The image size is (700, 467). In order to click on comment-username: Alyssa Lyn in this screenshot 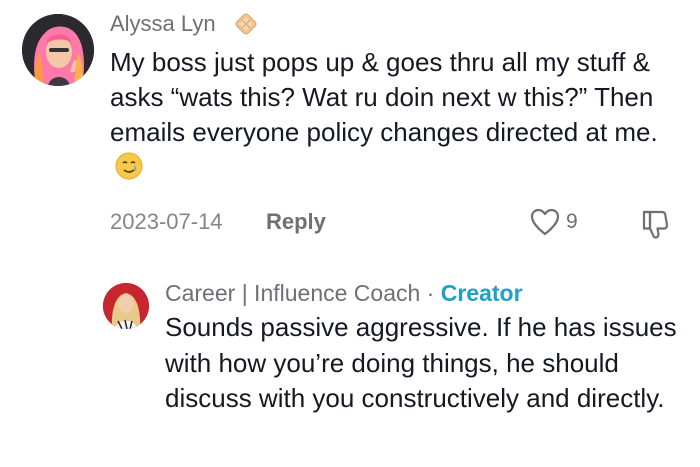, I will do `click(163, 24)`.